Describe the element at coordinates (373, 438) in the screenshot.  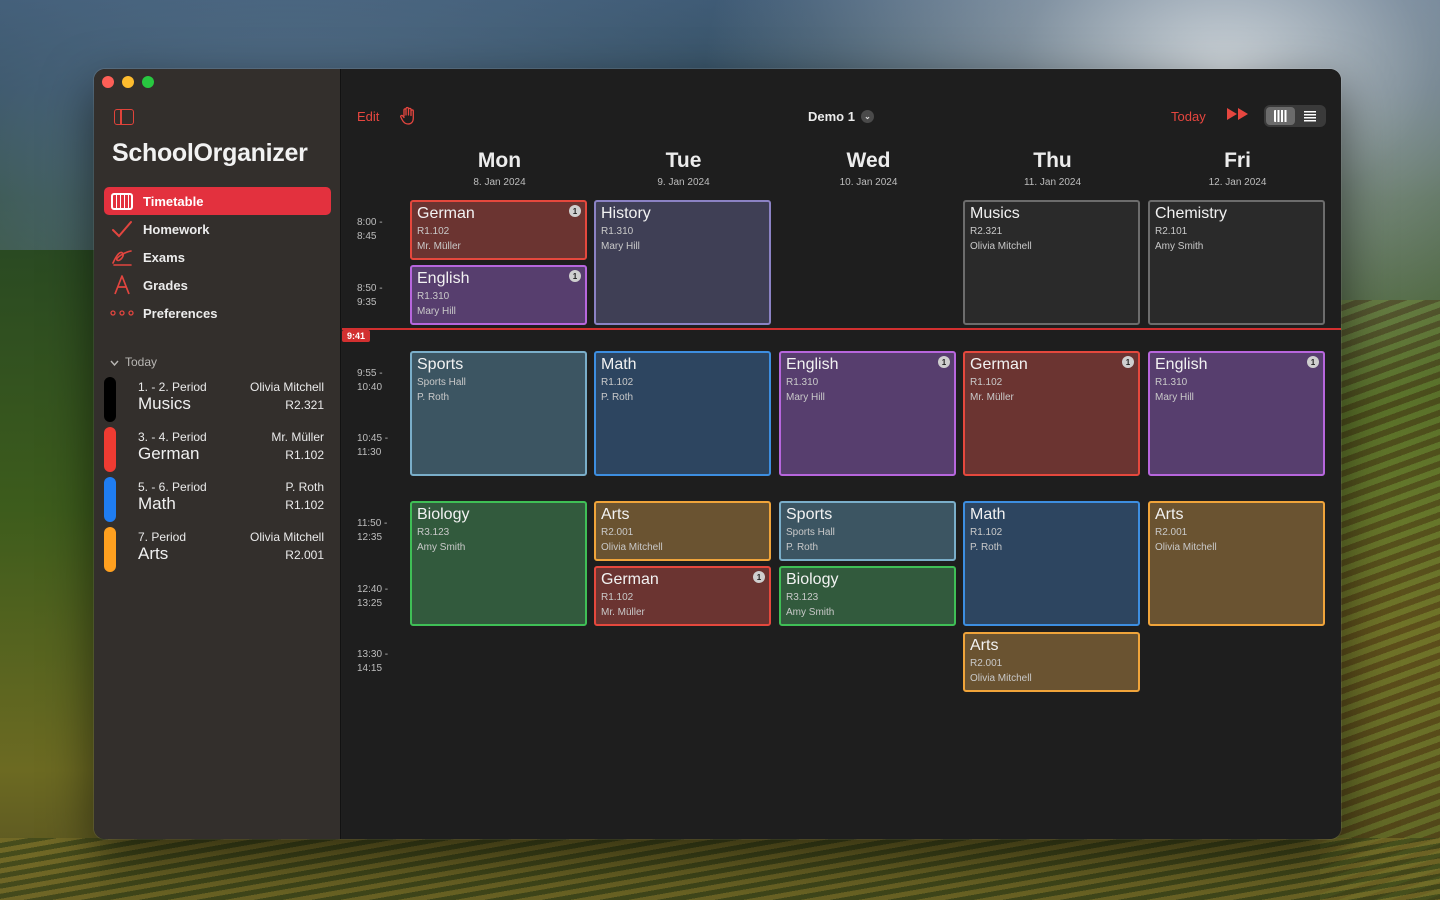
I see `time-start: 10:45 -` at that location.